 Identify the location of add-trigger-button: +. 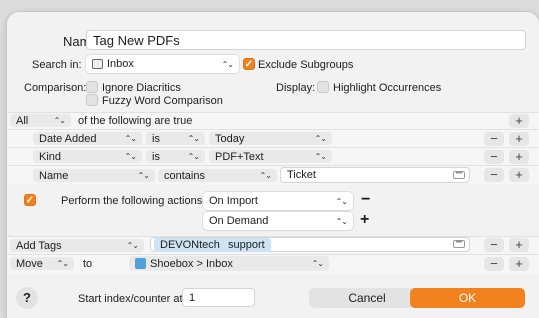
(364, 220).